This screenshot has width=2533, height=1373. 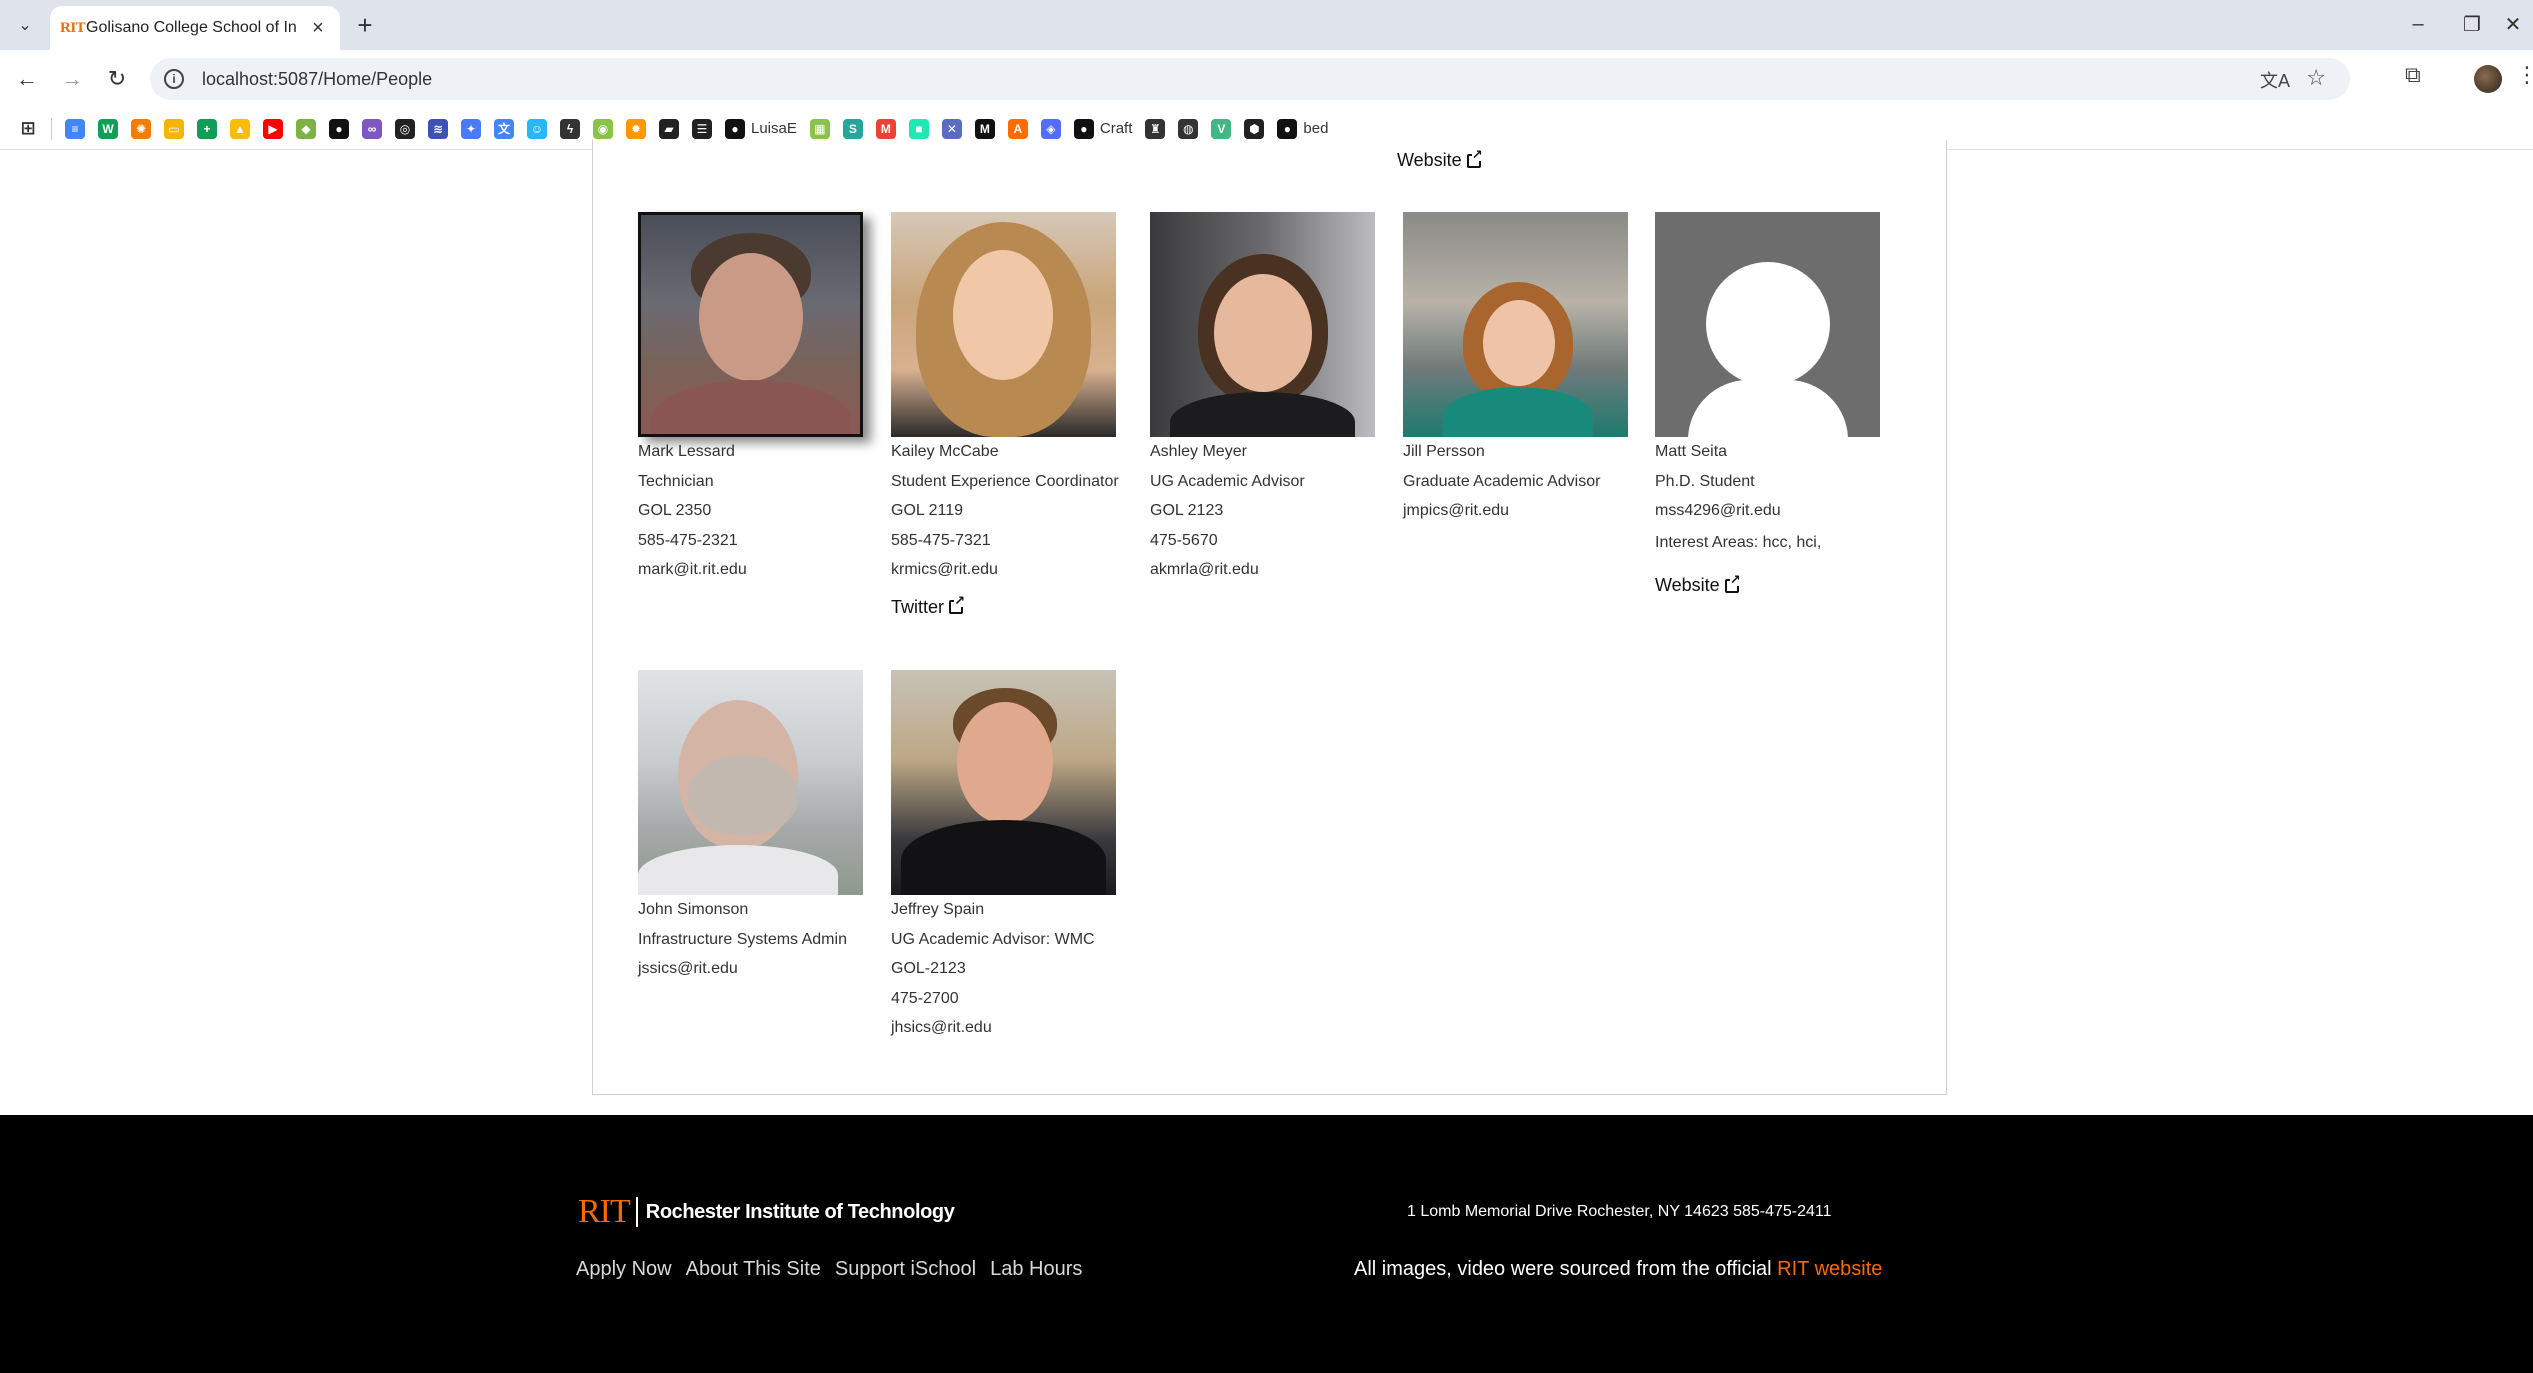 I want to click on bookmark-sheets: W, so click(x=108, y=128).